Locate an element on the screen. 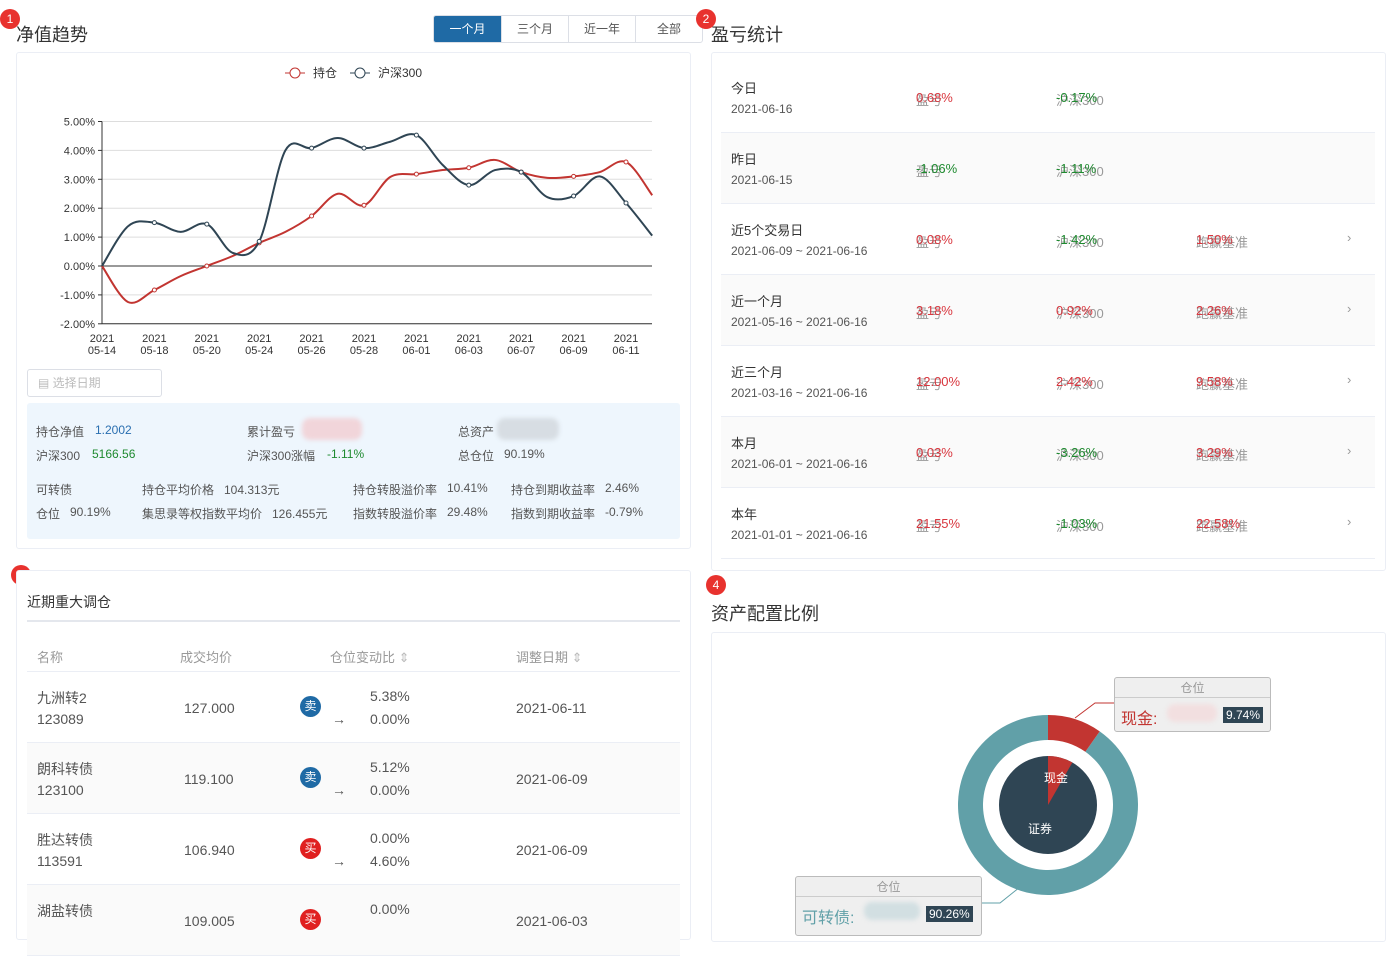  inner-label-cash: 现金 is located at coordinates (1056, 777).